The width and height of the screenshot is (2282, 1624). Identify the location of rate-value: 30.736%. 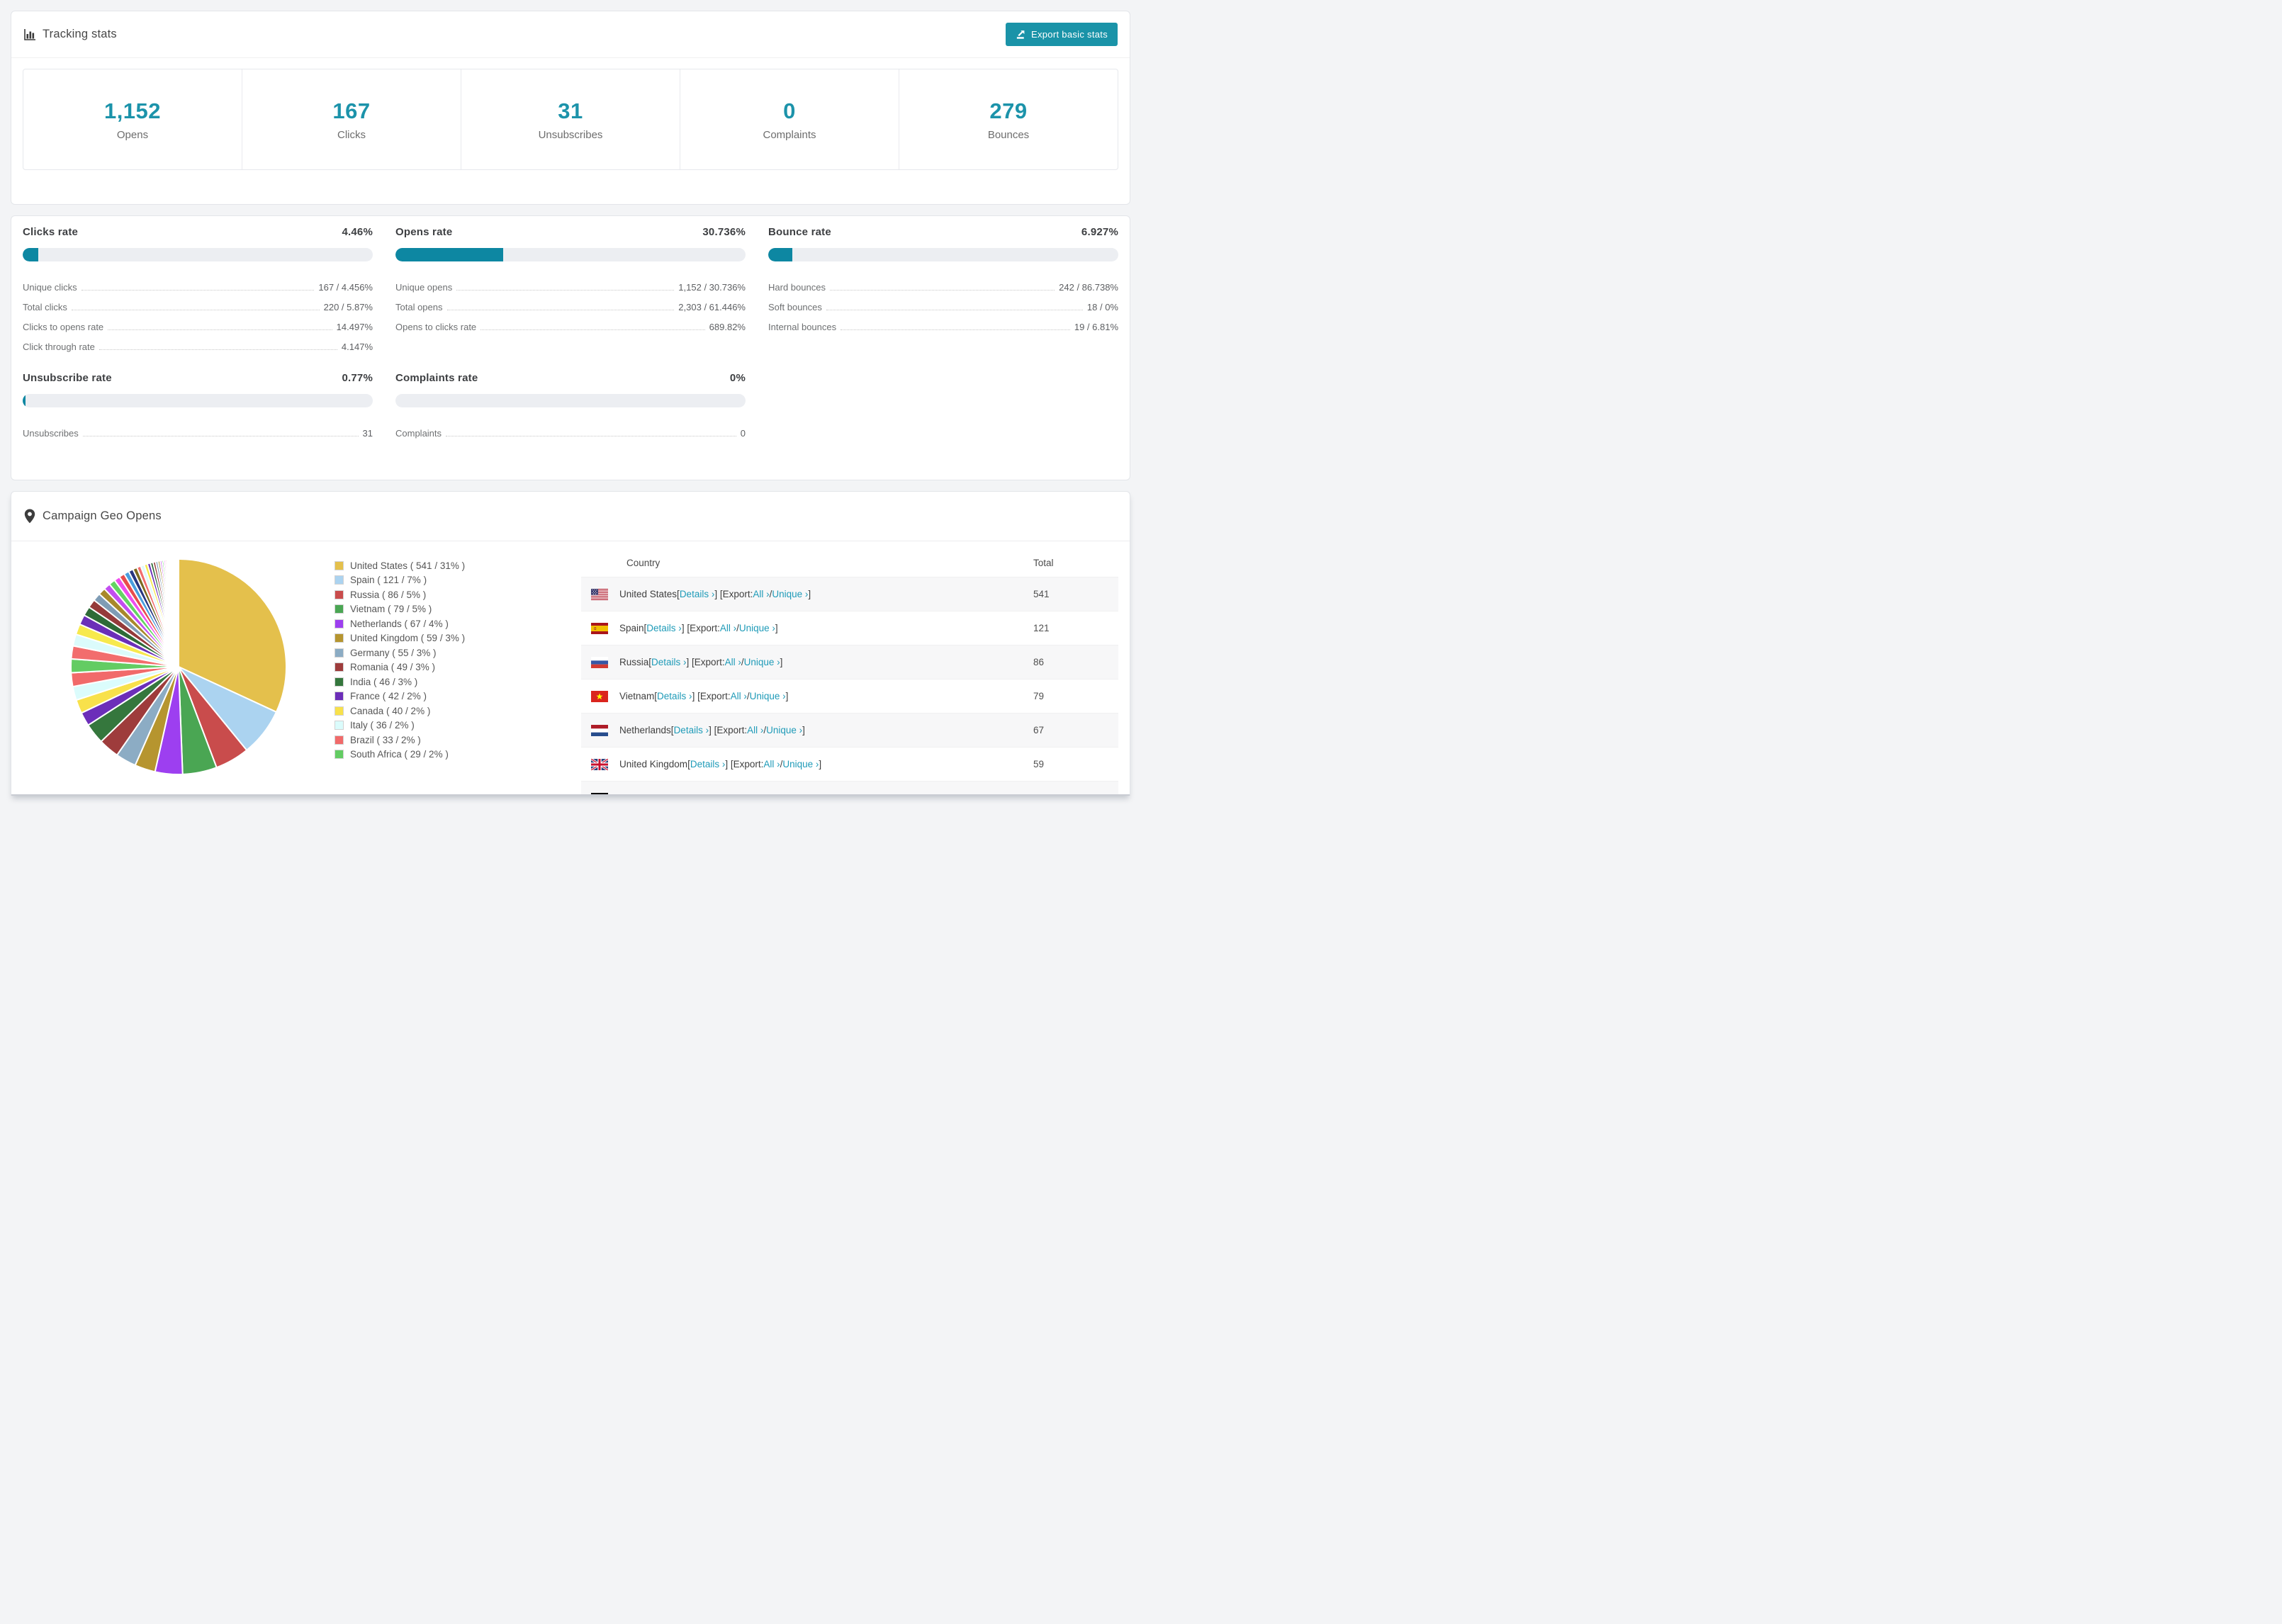
(724, 232).